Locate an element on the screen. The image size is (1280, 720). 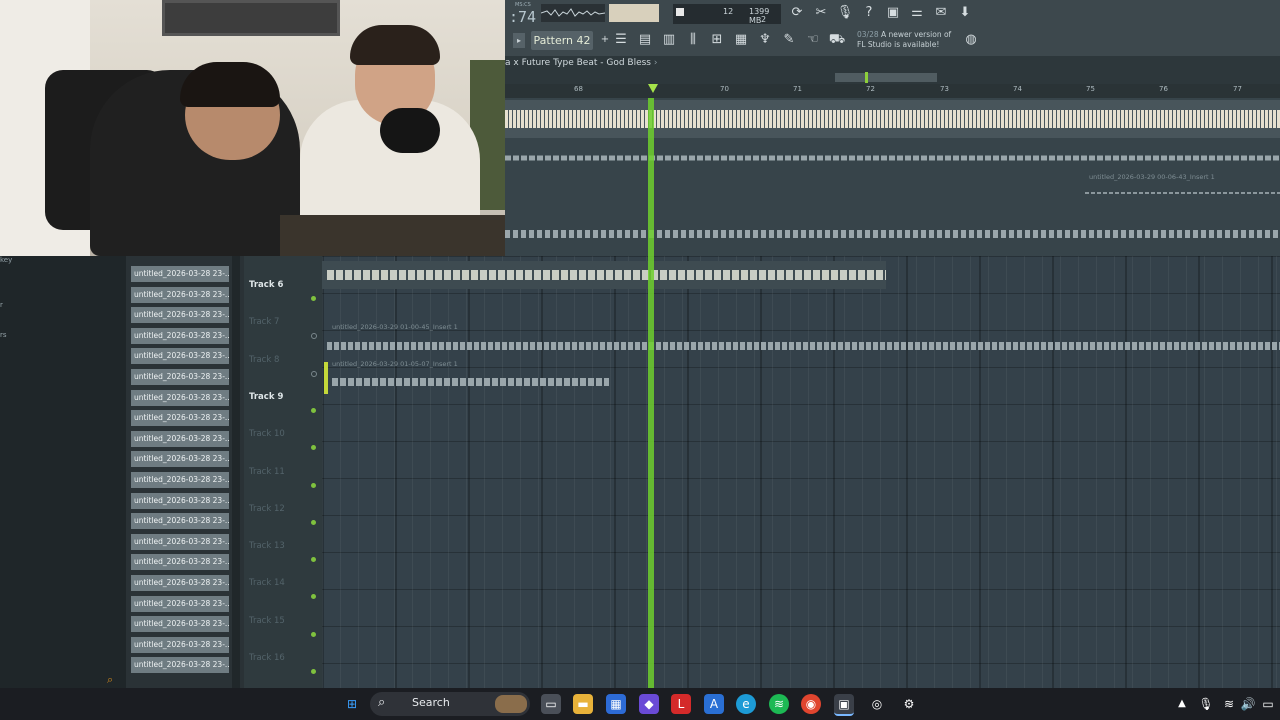
volume-icon: 🔊 is located at coordinates (1248, 704).